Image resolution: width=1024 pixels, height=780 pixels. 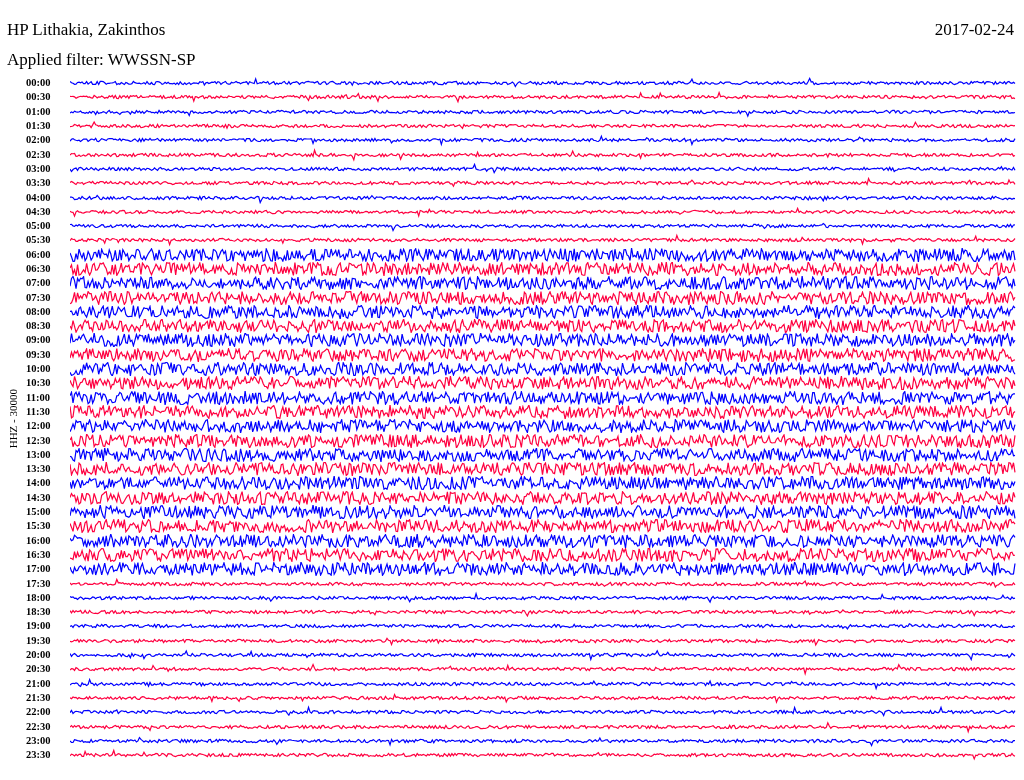 I want to click on time-label: 13:00, so click(x=39, y=454).